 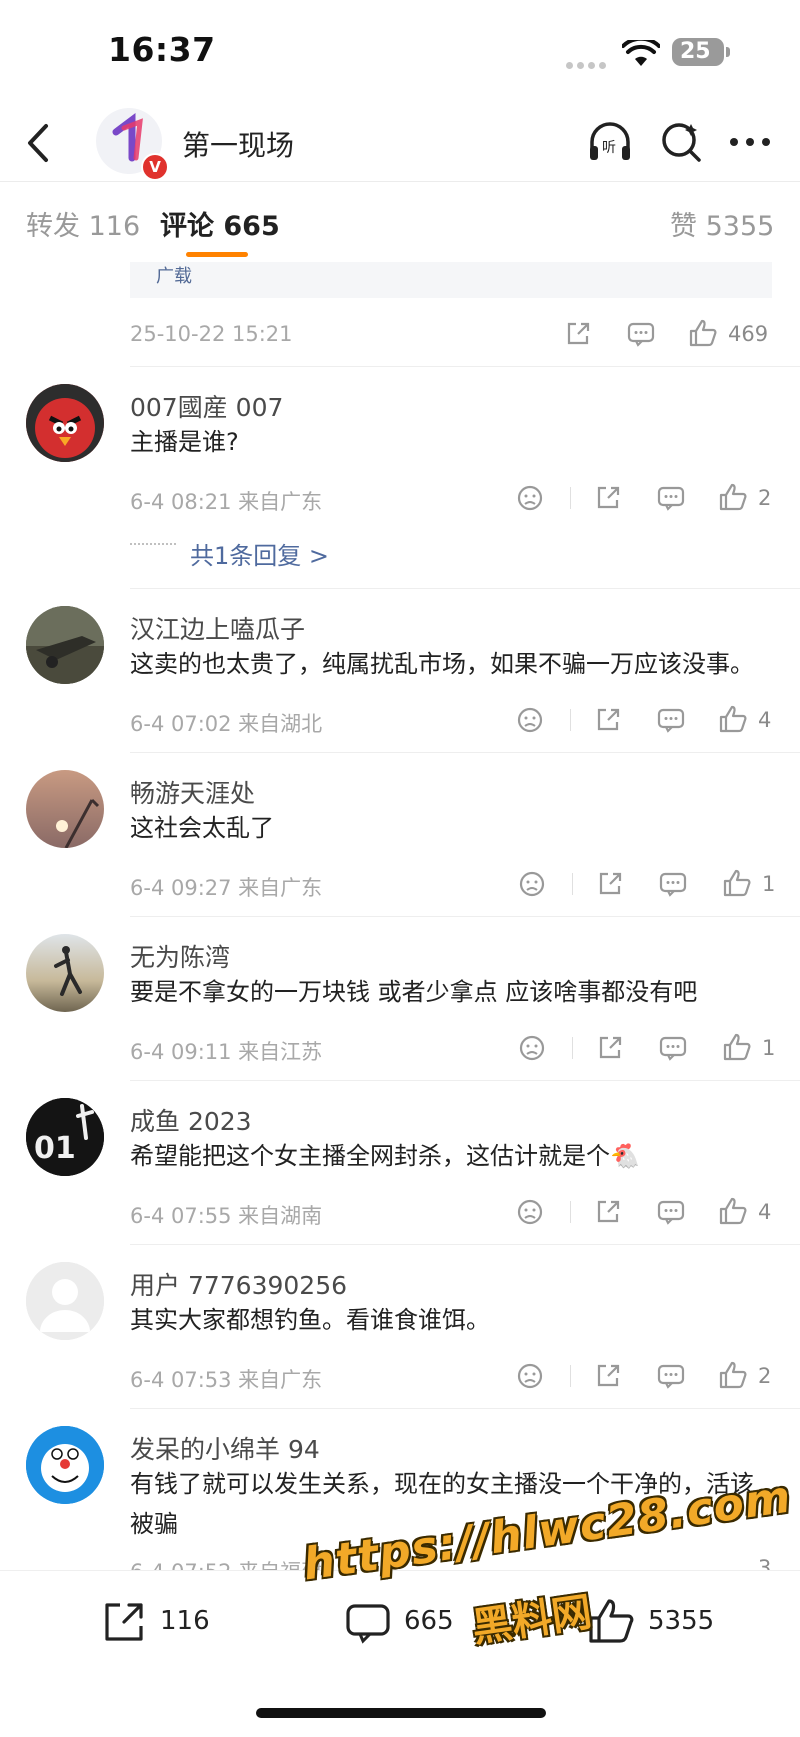 I want to click on status-time: 16:37, so click(x=162, y=49).